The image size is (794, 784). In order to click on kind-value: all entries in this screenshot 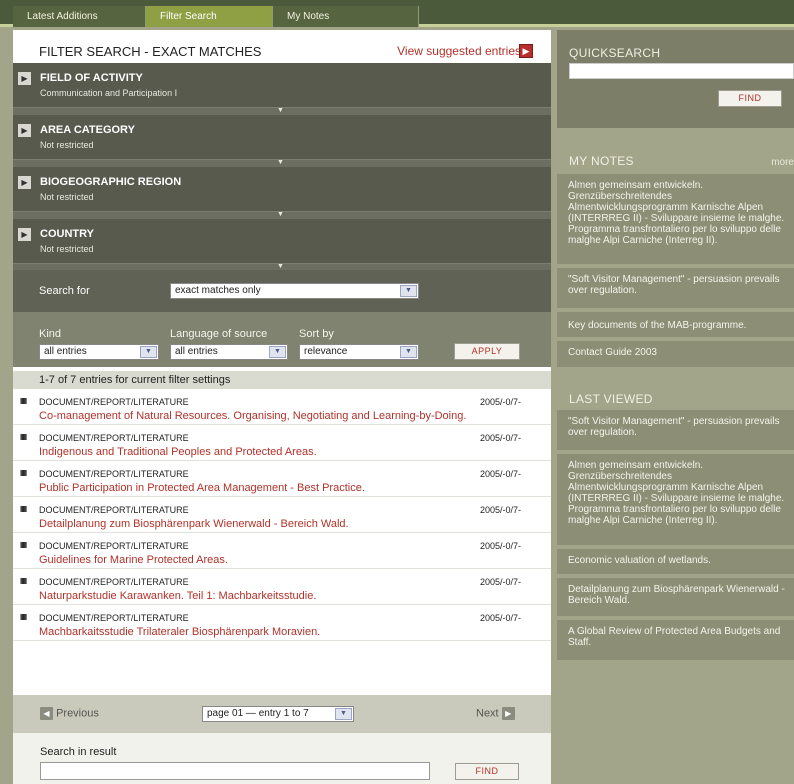, I will do `click(65, 351)`.